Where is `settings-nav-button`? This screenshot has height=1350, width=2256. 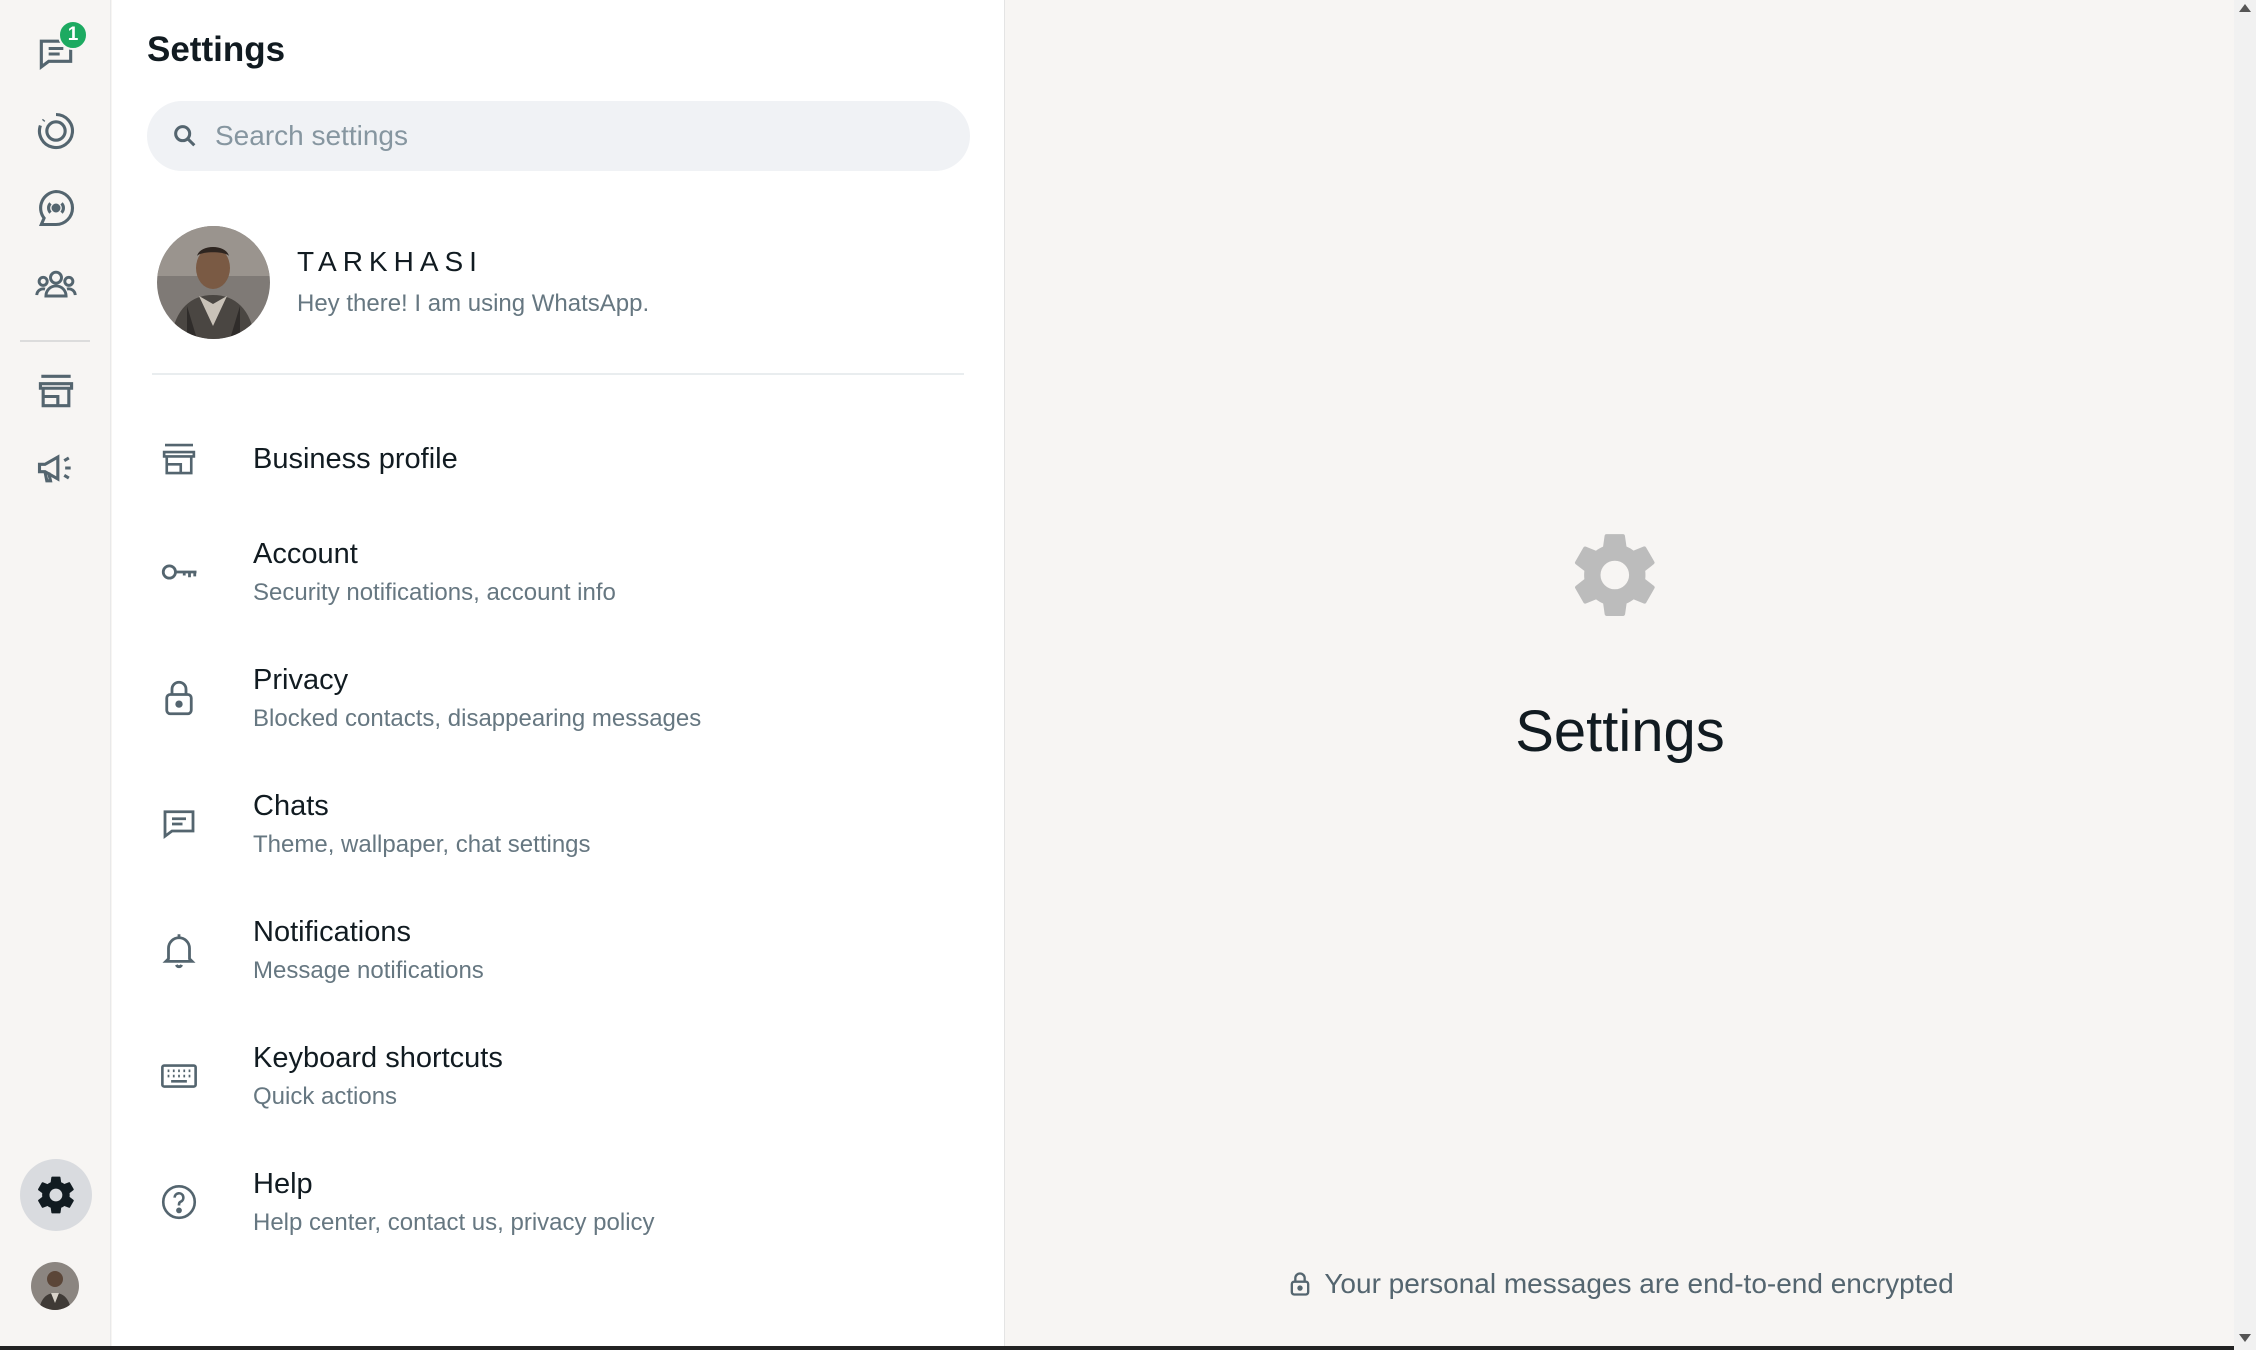
settings-nav-button is located at coordinates (56, 1195).